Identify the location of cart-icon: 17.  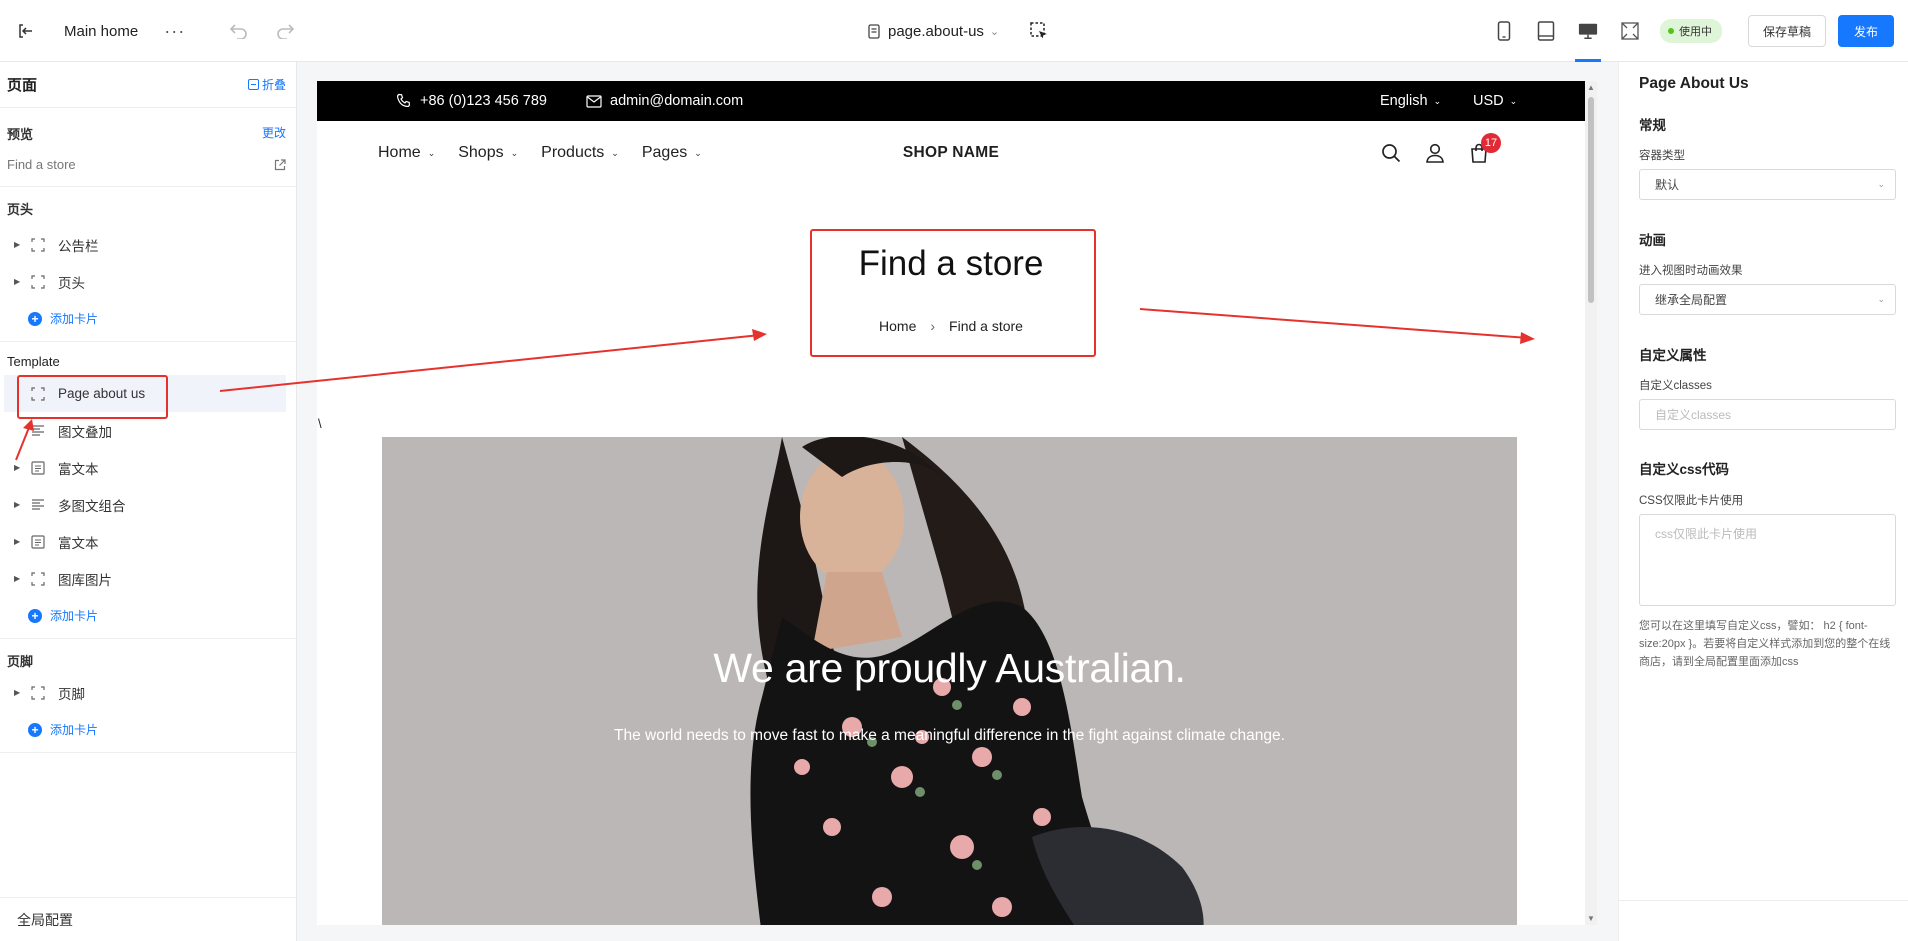
(1485, 148).